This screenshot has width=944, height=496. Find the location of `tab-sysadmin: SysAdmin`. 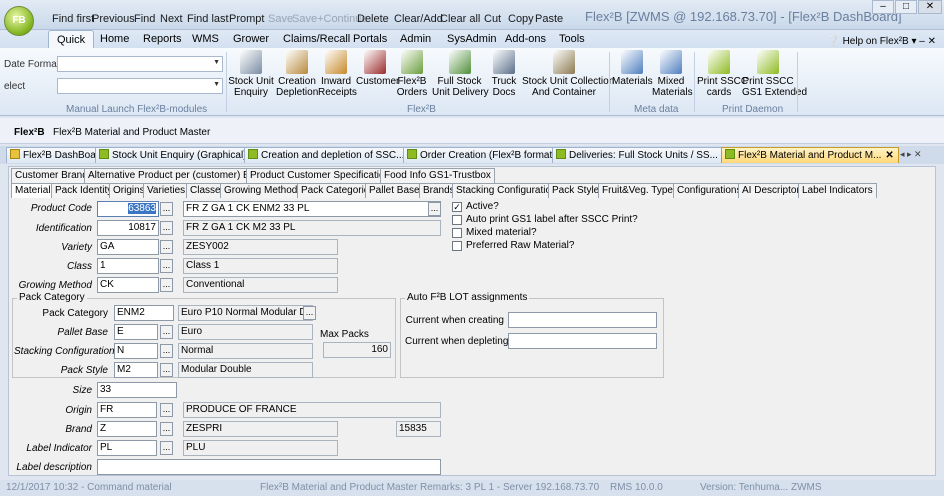

tab-sysadmin: SysAdmin is located at coordinates (472, 39).